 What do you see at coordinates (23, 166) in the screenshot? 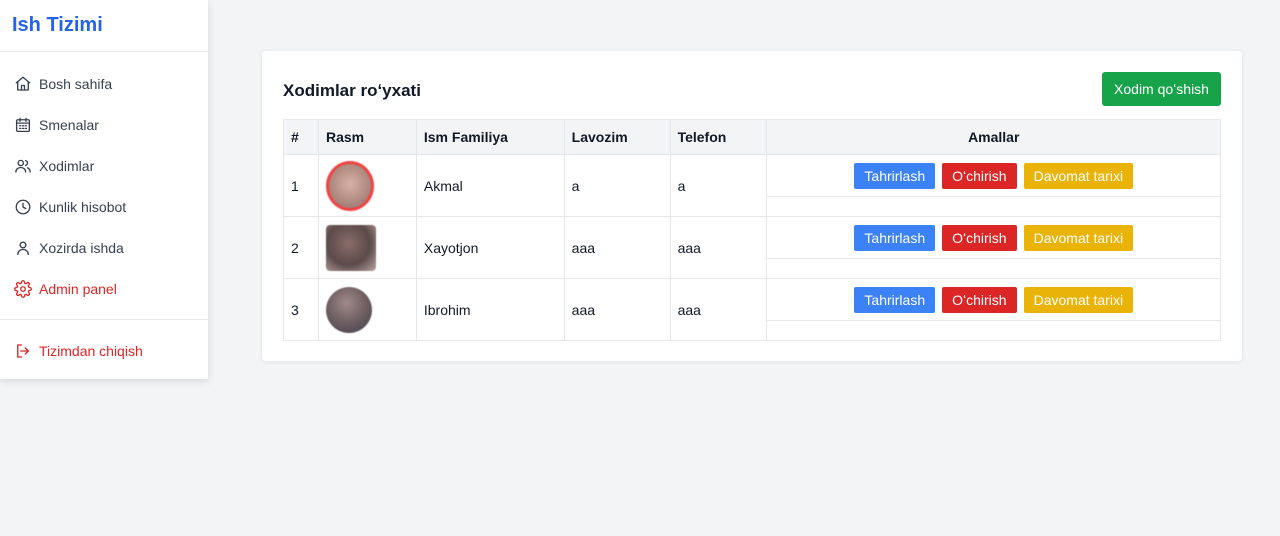
I see `users-icon` at bounding box center [23, 166].